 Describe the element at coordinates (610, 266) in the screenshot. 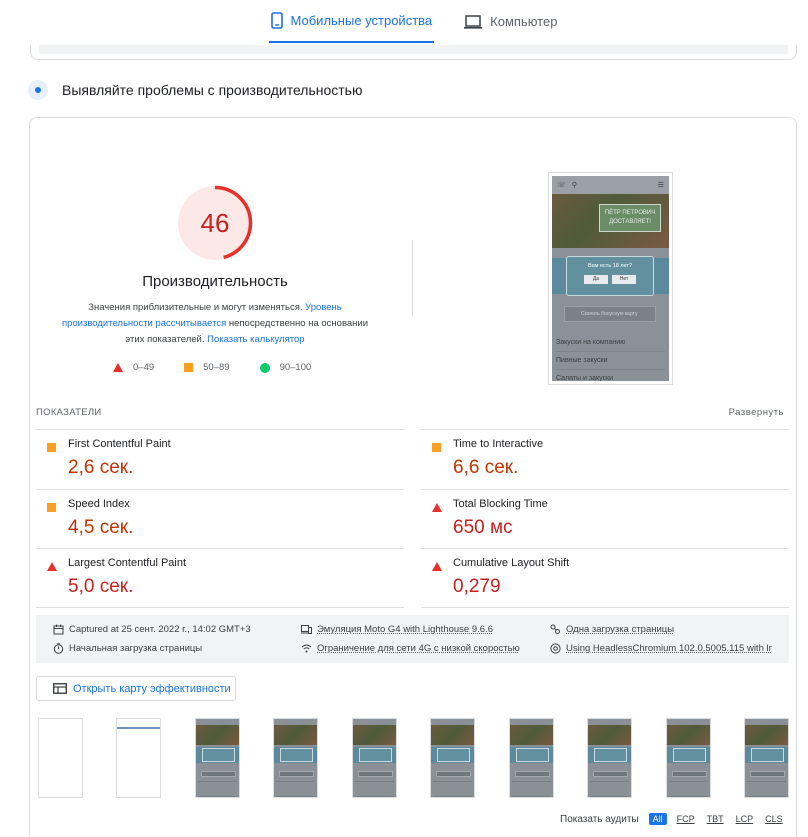

I see `preview-age-question: Вам есть 18 лет?` at that location.